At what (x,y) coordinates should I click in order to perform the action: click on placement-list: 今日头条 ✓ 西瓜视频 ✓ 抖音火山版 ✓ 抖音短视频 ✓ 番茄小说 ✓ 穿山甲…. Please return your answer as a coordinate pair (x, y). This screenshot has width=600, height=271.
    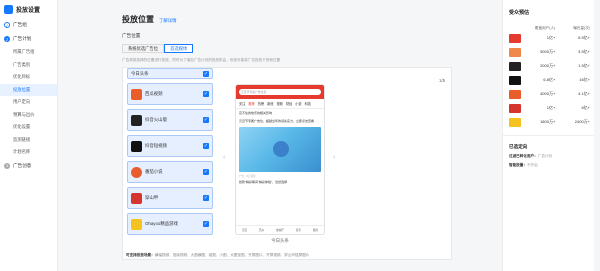
    Looking at the image, I should click on (170, 153).